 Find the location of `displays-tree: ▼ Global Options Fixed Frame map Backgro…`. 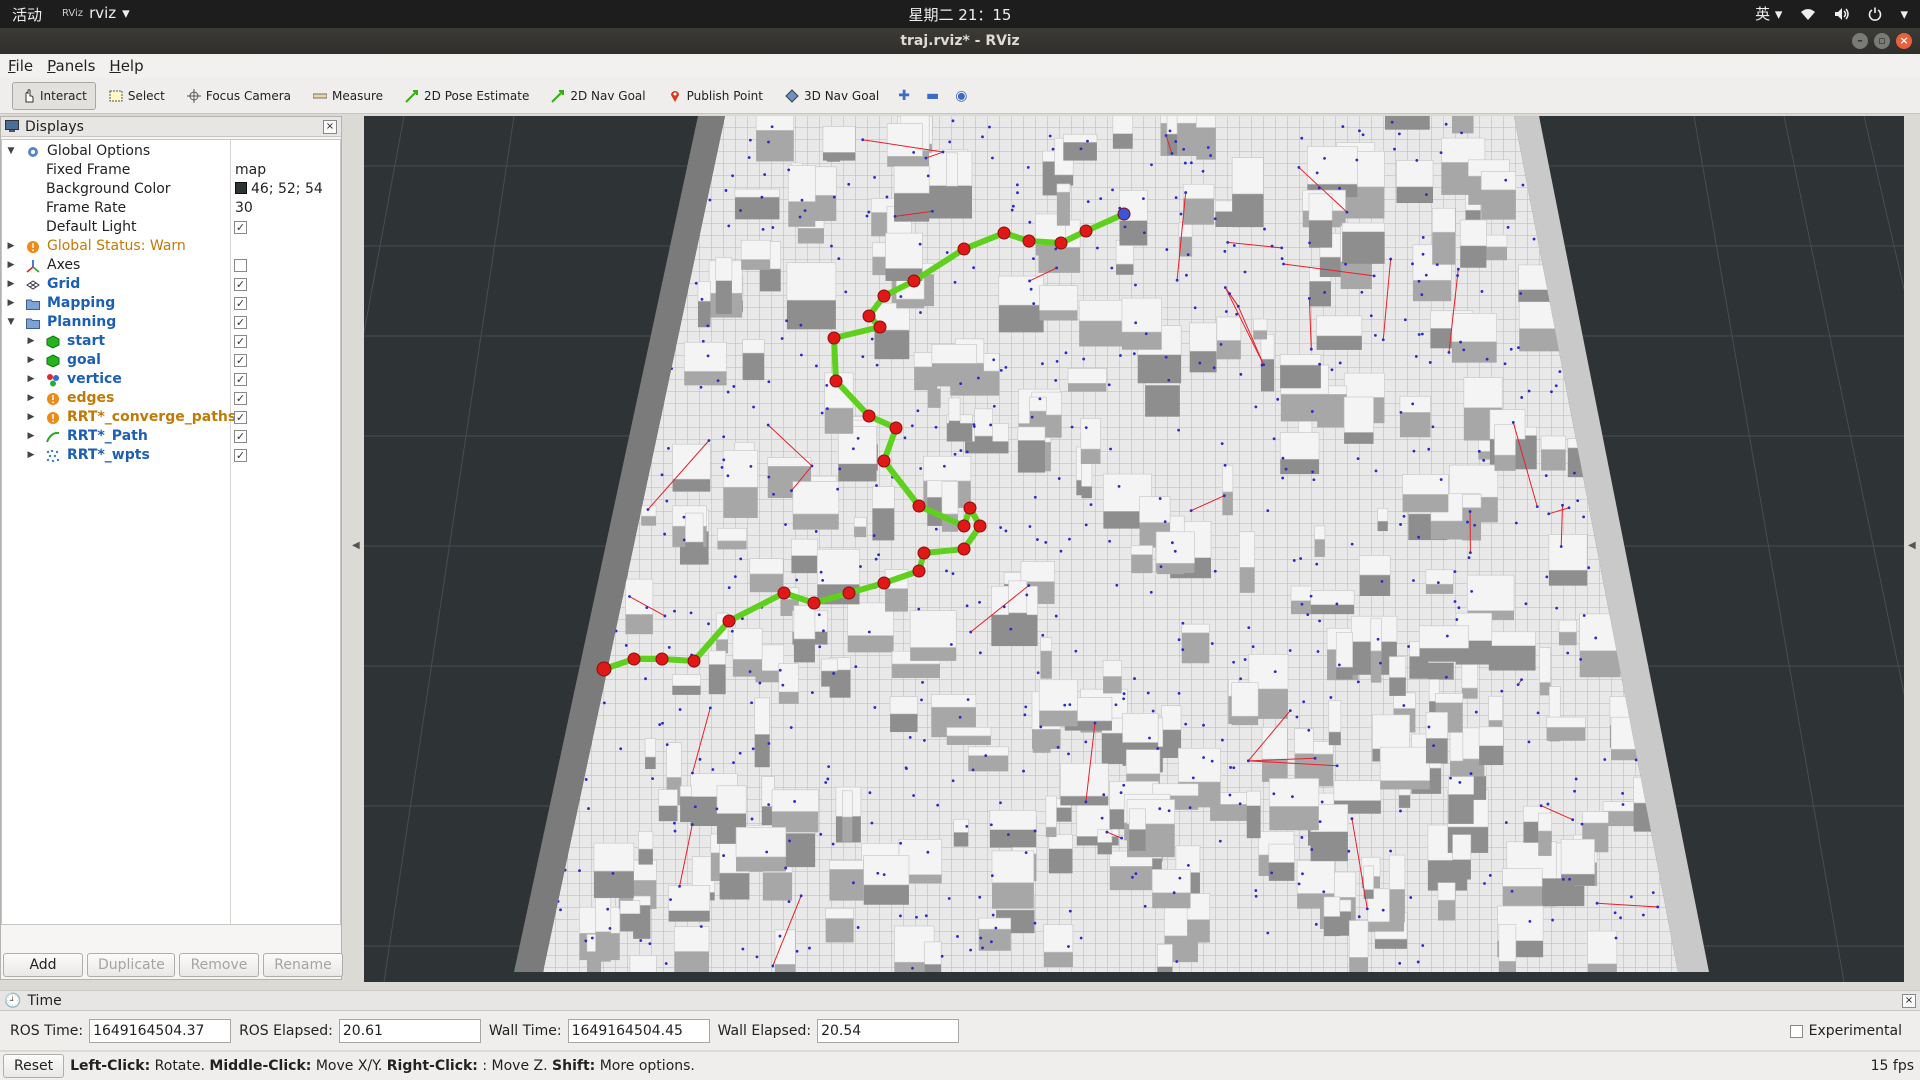

displays-tree: ▼ Global Options Fixed Frame map Backgro… is located at coordinates (171, 532).